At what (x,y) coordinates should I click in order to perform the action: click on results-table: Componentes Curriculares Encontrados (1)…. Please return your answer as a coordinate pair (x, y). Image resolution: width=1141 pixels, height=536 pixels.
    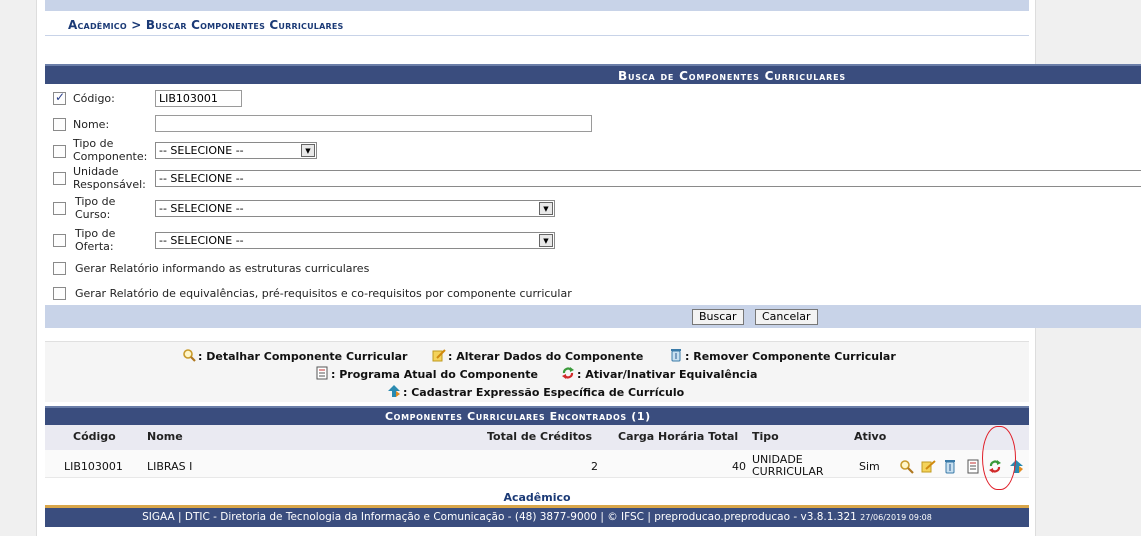
    Looking at the image, I should click on (537, 442).